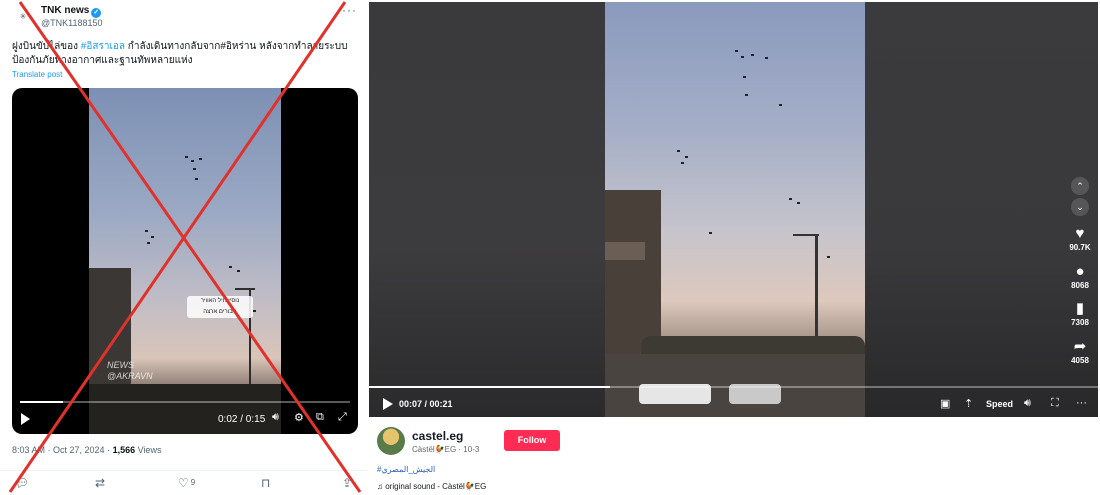  I want to click on repost-icon: ⇄, so click(100, 483).